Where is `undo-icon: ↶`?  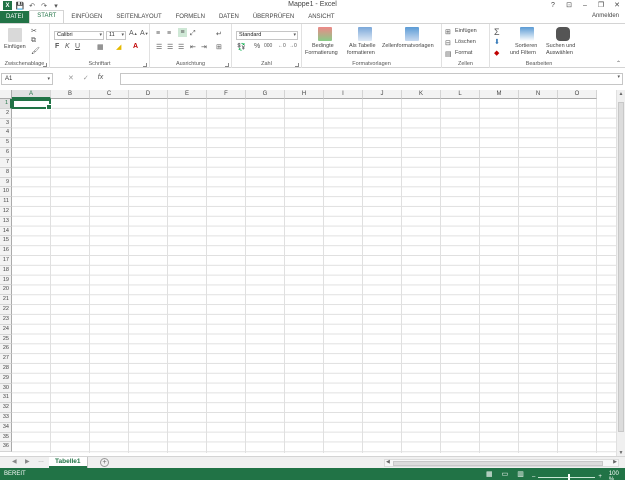
undo-icon: ↶ is located at coordinates (32, 6).